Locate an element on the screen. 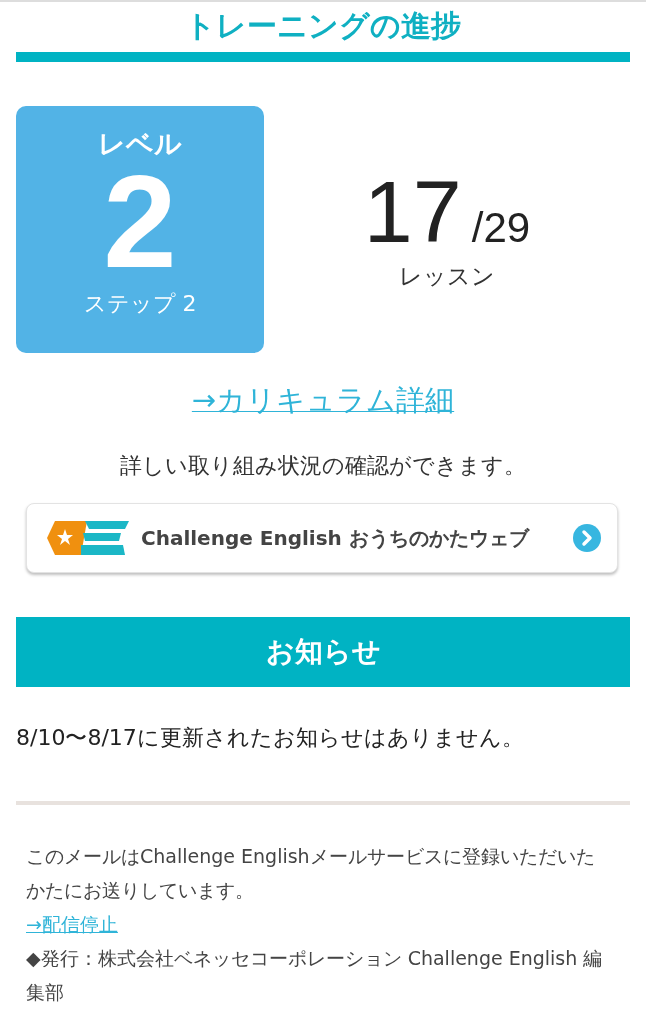 The height and width of the screenshot is (1024, 646). lessons-unit: レッスン is located at coordinates (447, 276).